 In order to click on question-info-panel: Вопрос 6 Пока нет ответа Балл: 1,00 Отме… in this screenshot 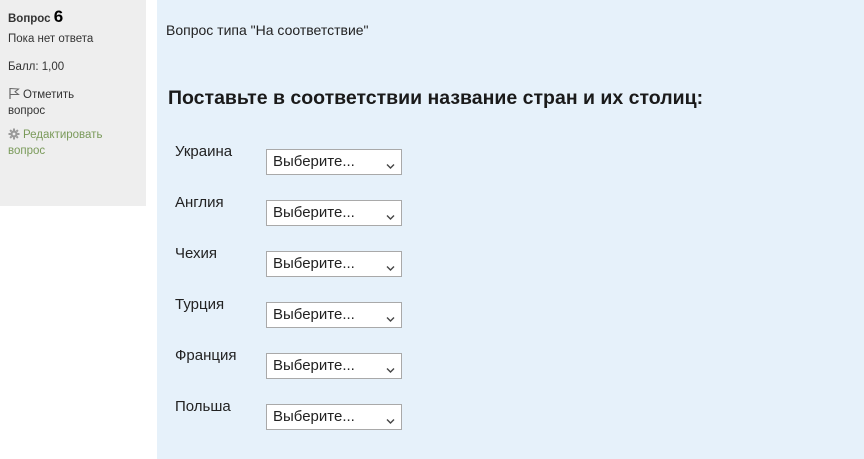, I will do `click(73, 103)`.